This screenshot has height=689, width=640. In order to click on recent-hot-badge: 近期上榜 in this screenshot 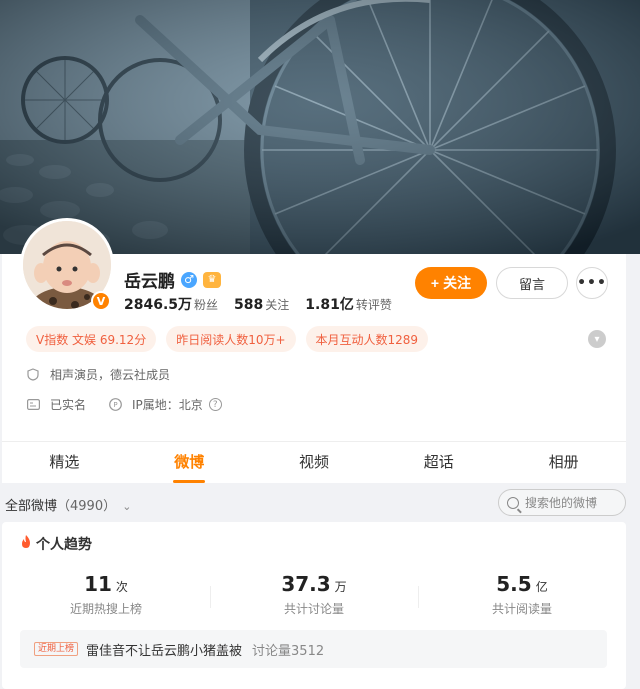, I will do `click(56, 649)`.